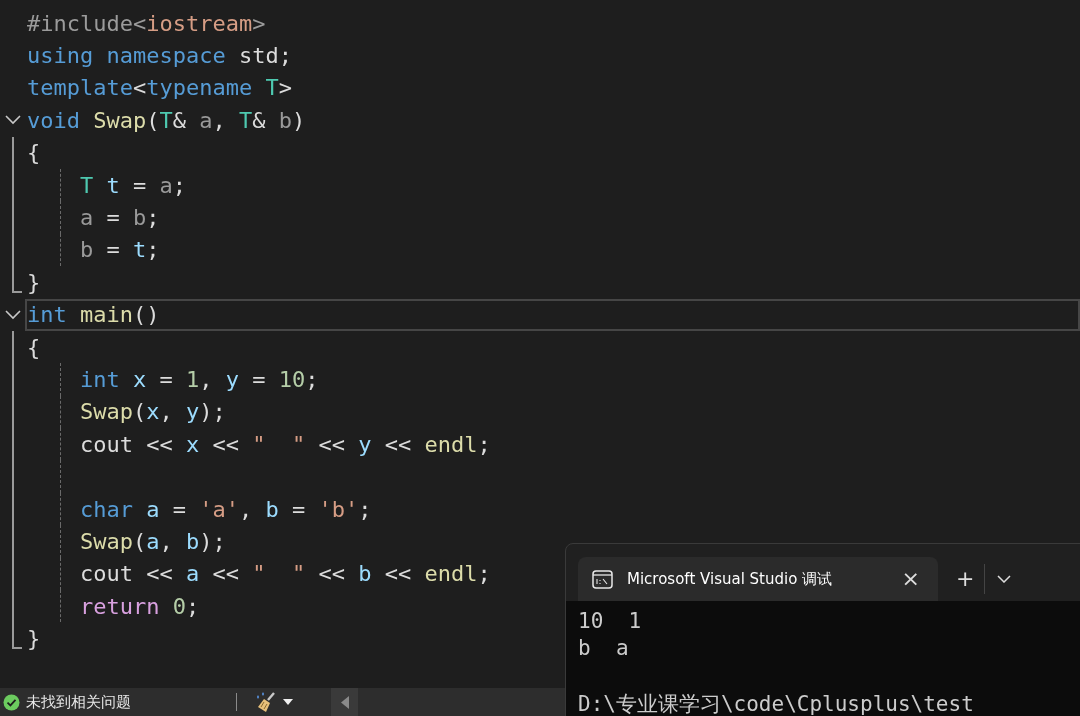 This screenshot has height=716, width=1080. Describe the element at coordinates (153, 541) in the screenshot. I see `code-line: Swap(a, b);` at that location.